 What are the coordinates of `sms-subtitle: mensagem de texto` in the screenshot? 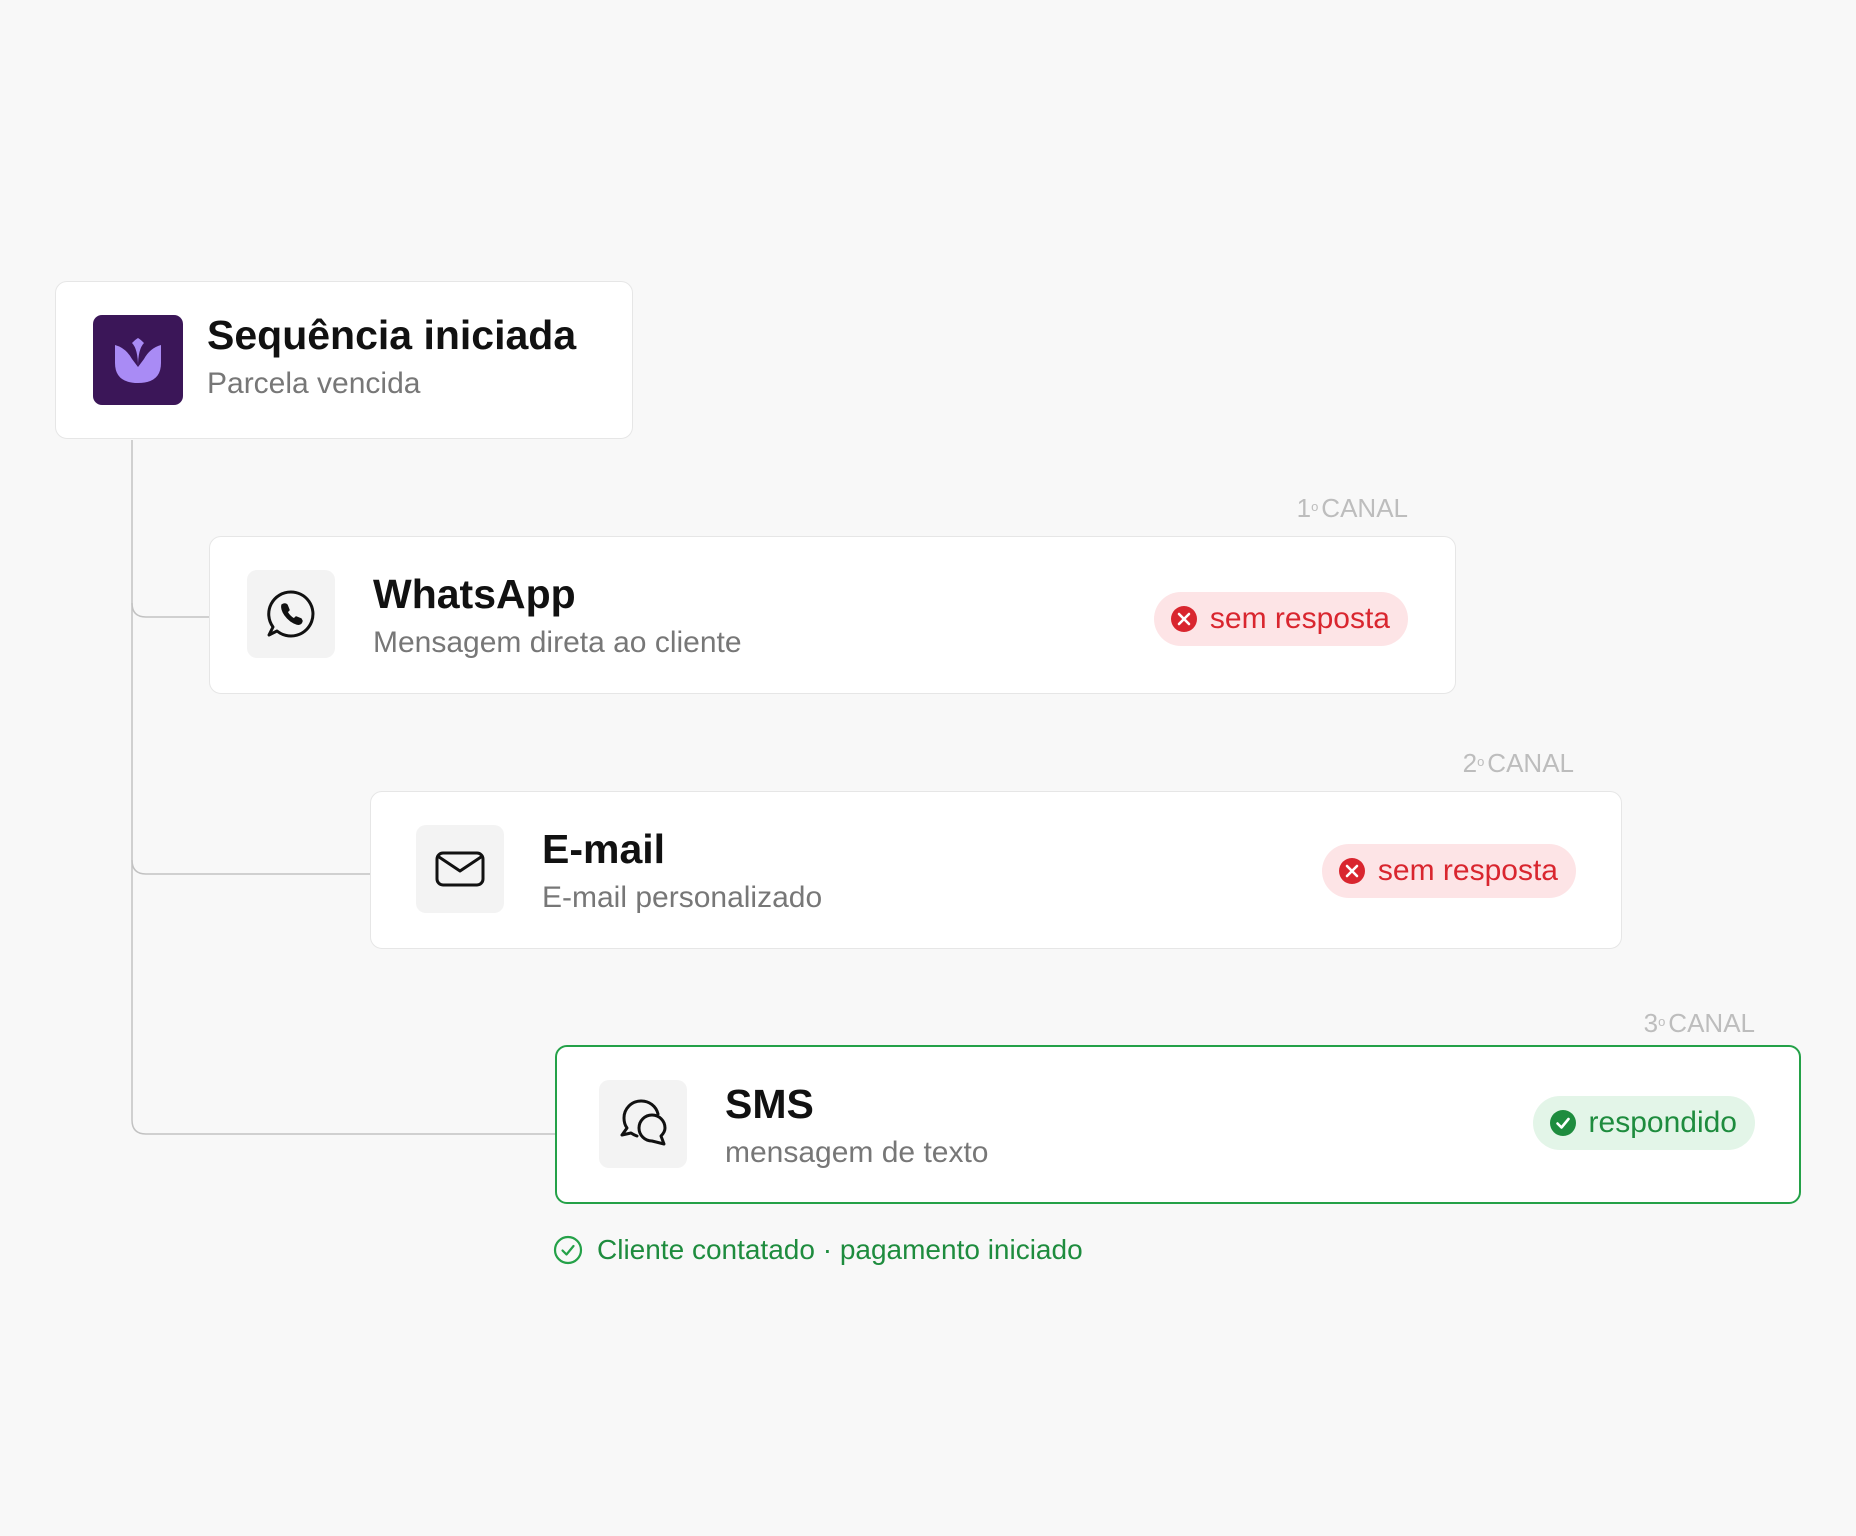 It's located at (857, 1152).